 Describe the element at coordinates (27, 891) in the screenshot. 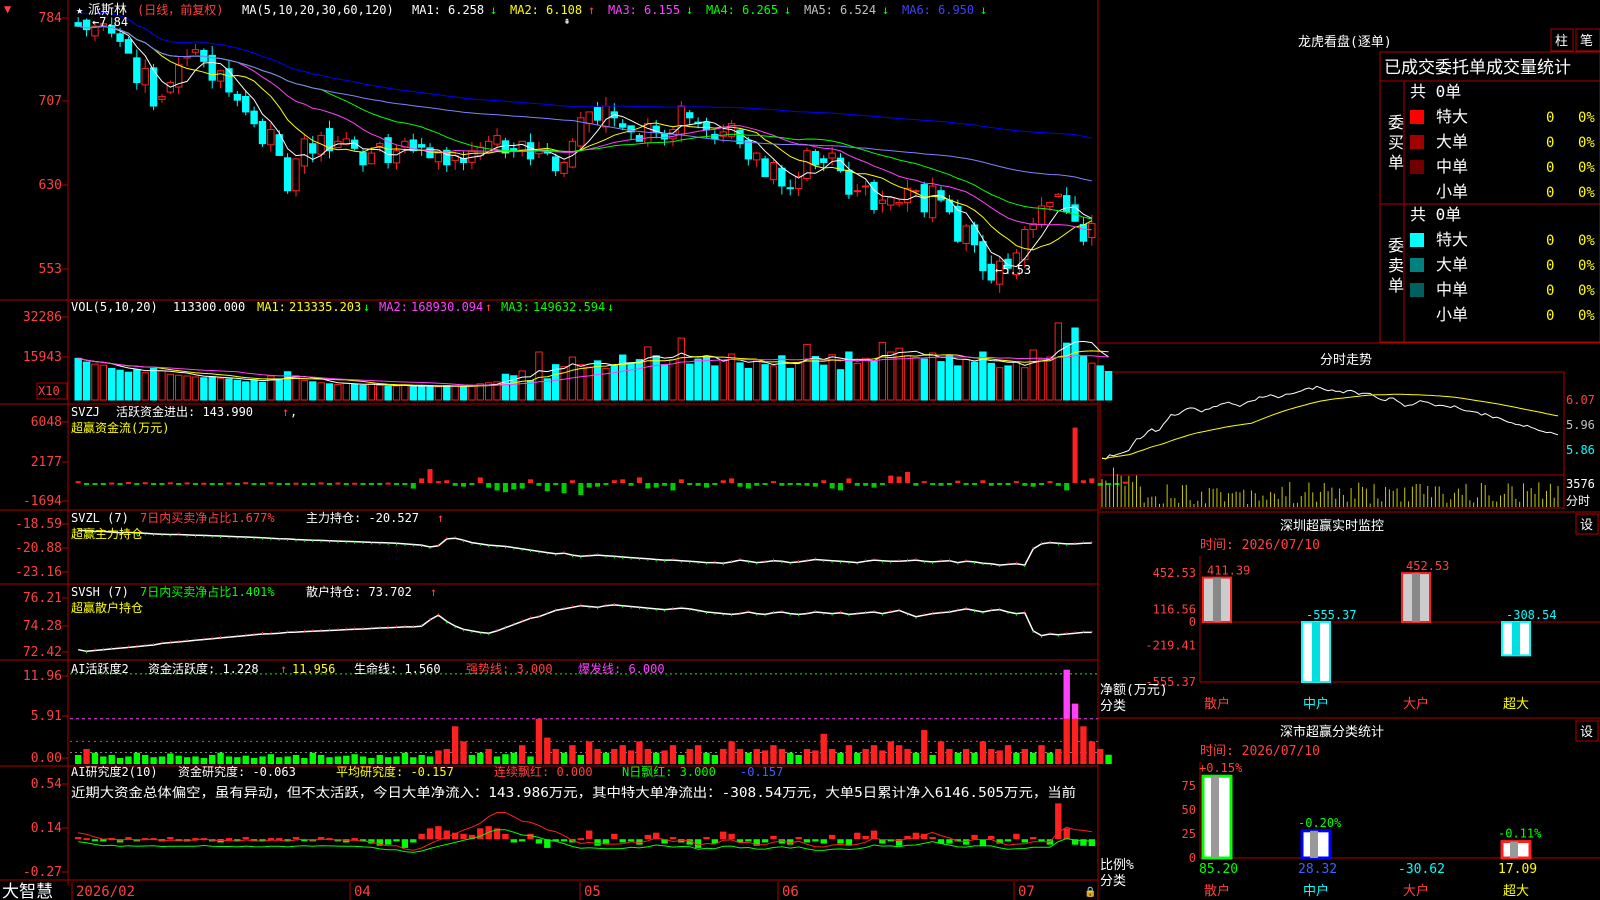

I see `brand-logo: 大智慧` at that location.